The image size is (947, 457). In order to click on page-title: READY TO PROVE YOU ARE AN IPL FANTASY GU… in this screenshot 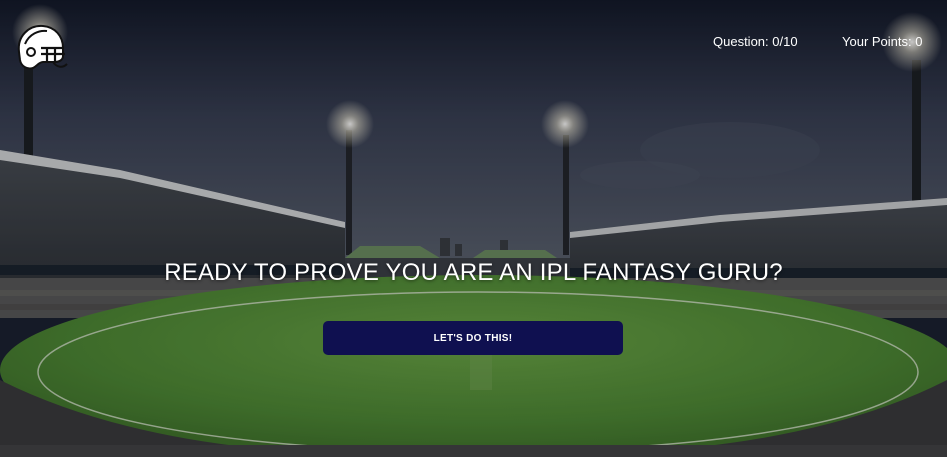, I will do `click(473, 272)`.